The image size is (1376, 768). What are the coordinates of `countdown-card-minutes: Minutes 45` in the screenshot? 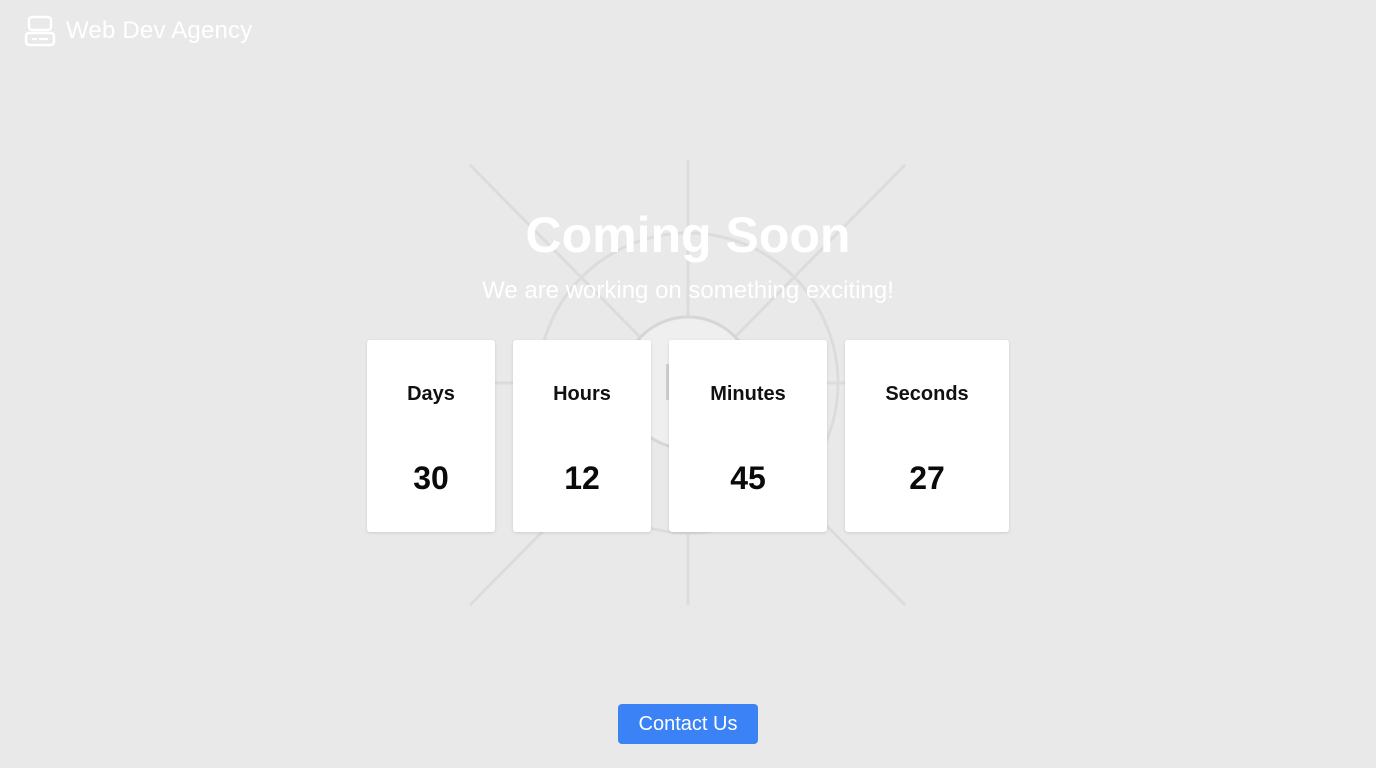 It's located at (748, 436).